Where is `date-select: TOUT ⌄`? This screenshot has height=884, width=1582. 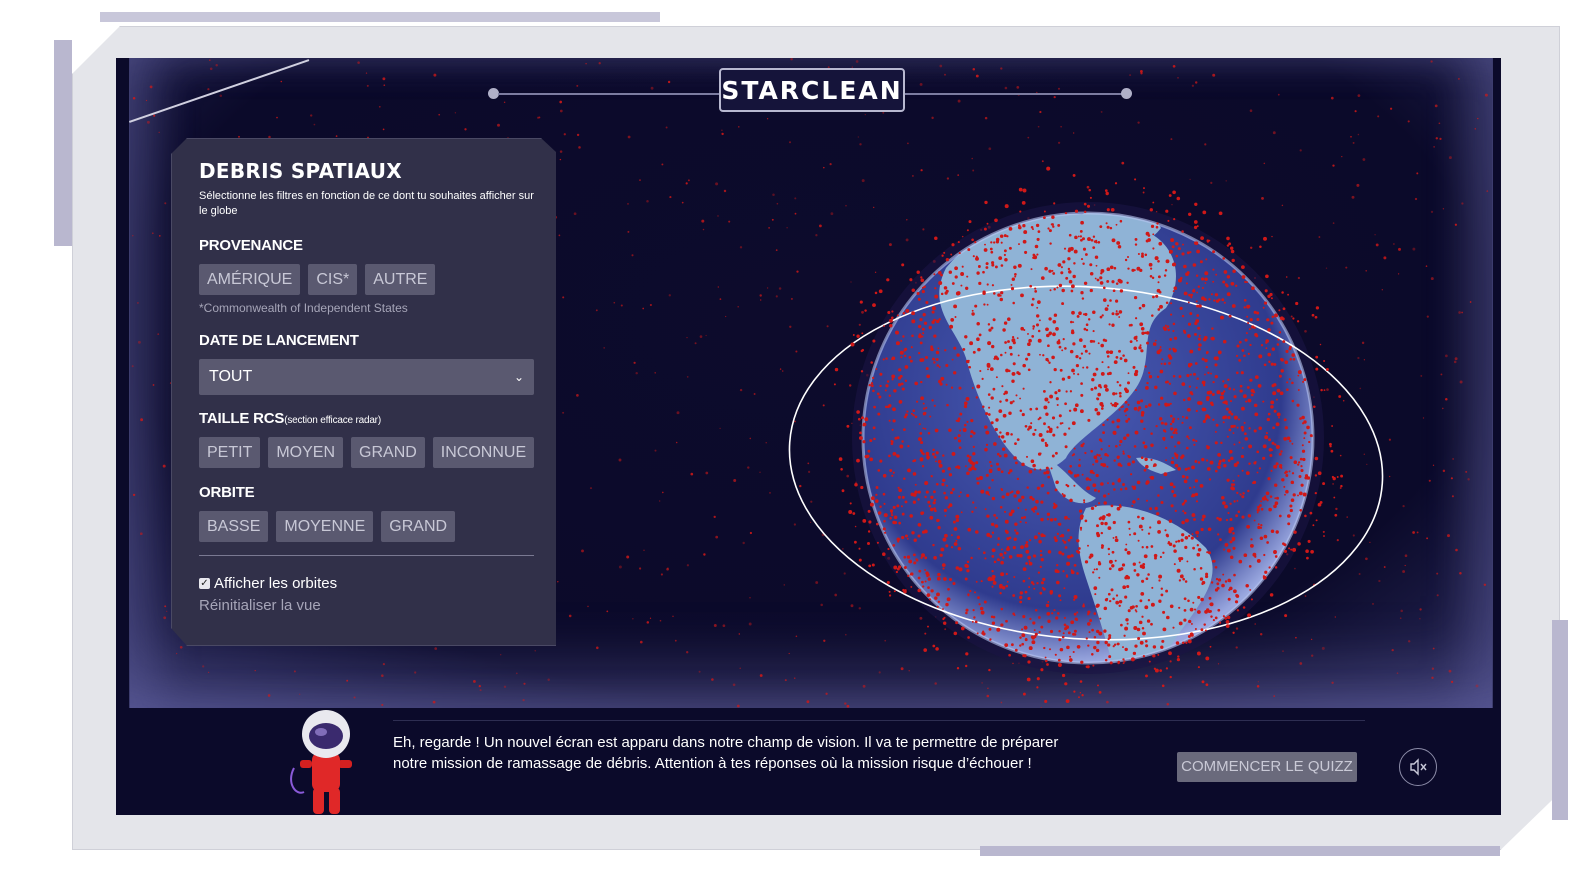
date-select: TOUT ⌄ is located at coordinates (366, 377).